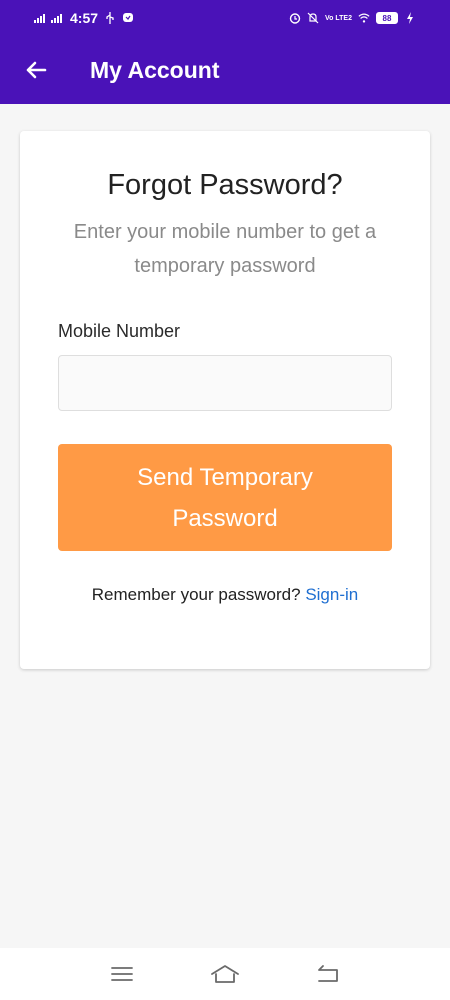 This screenshot has height=1000, width=450. I want to click on status-right: Vo LTE2 88, so click(352, 18).